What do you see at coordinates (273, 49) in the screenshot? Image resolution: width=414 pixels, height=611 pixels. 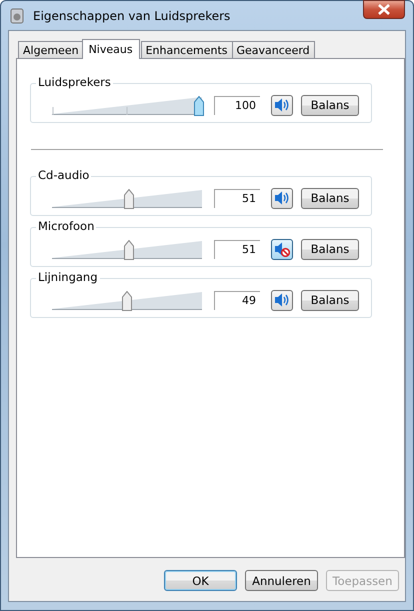 I see `tab: Geavanceerd` at bounding box center [273, 49].